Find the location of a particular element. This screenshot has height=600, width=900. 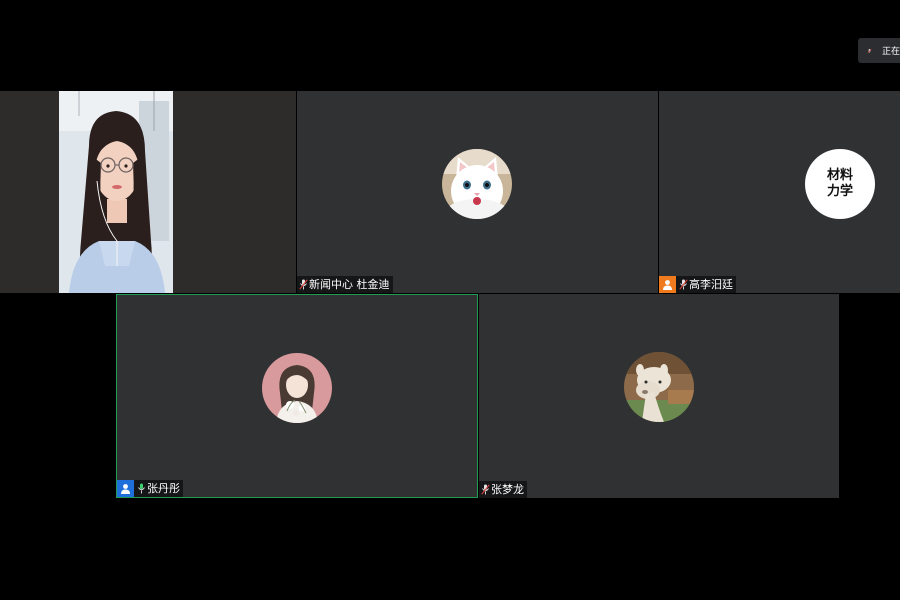

participant-name-tag: 高李汨廷 is located at coordinates (697, 284).